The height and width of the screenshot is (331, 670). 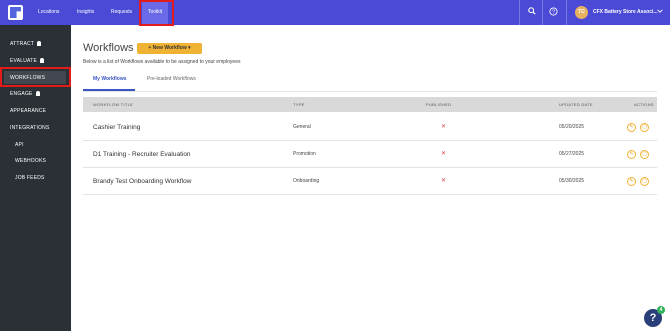 What do you see at coordinates (113, 104) in the screenshot?
I see `column-header-title: WORKFLOW TITLE` at bounding box center [113, 104].